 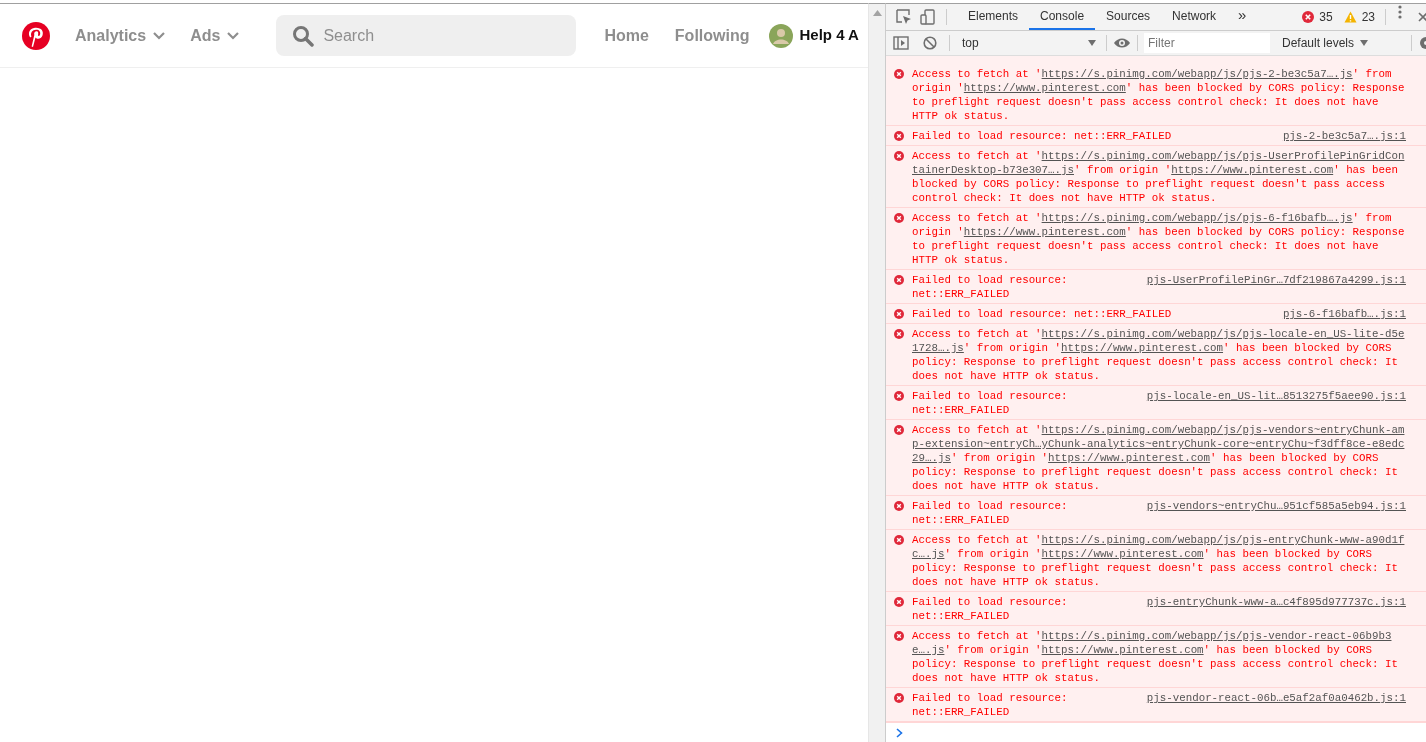 I want to click on prompt-icon, so click(x=899, y=733).